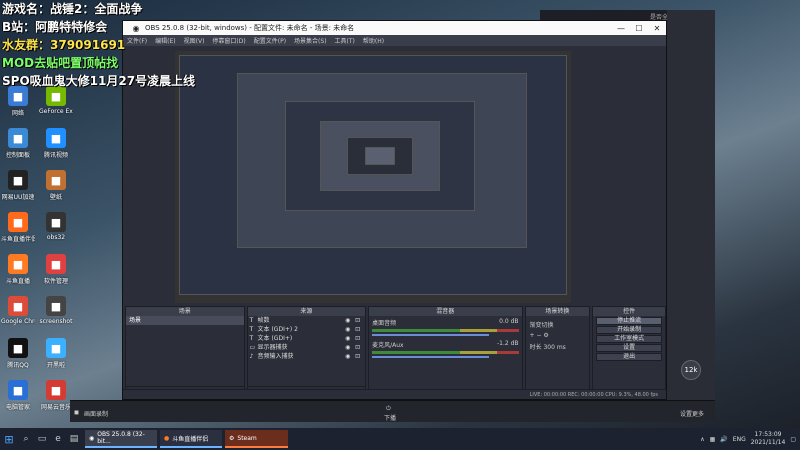 The image size is (800, 450). I want to click on desktop-icon: ■ 斗鱼直播, so click(18, 273).